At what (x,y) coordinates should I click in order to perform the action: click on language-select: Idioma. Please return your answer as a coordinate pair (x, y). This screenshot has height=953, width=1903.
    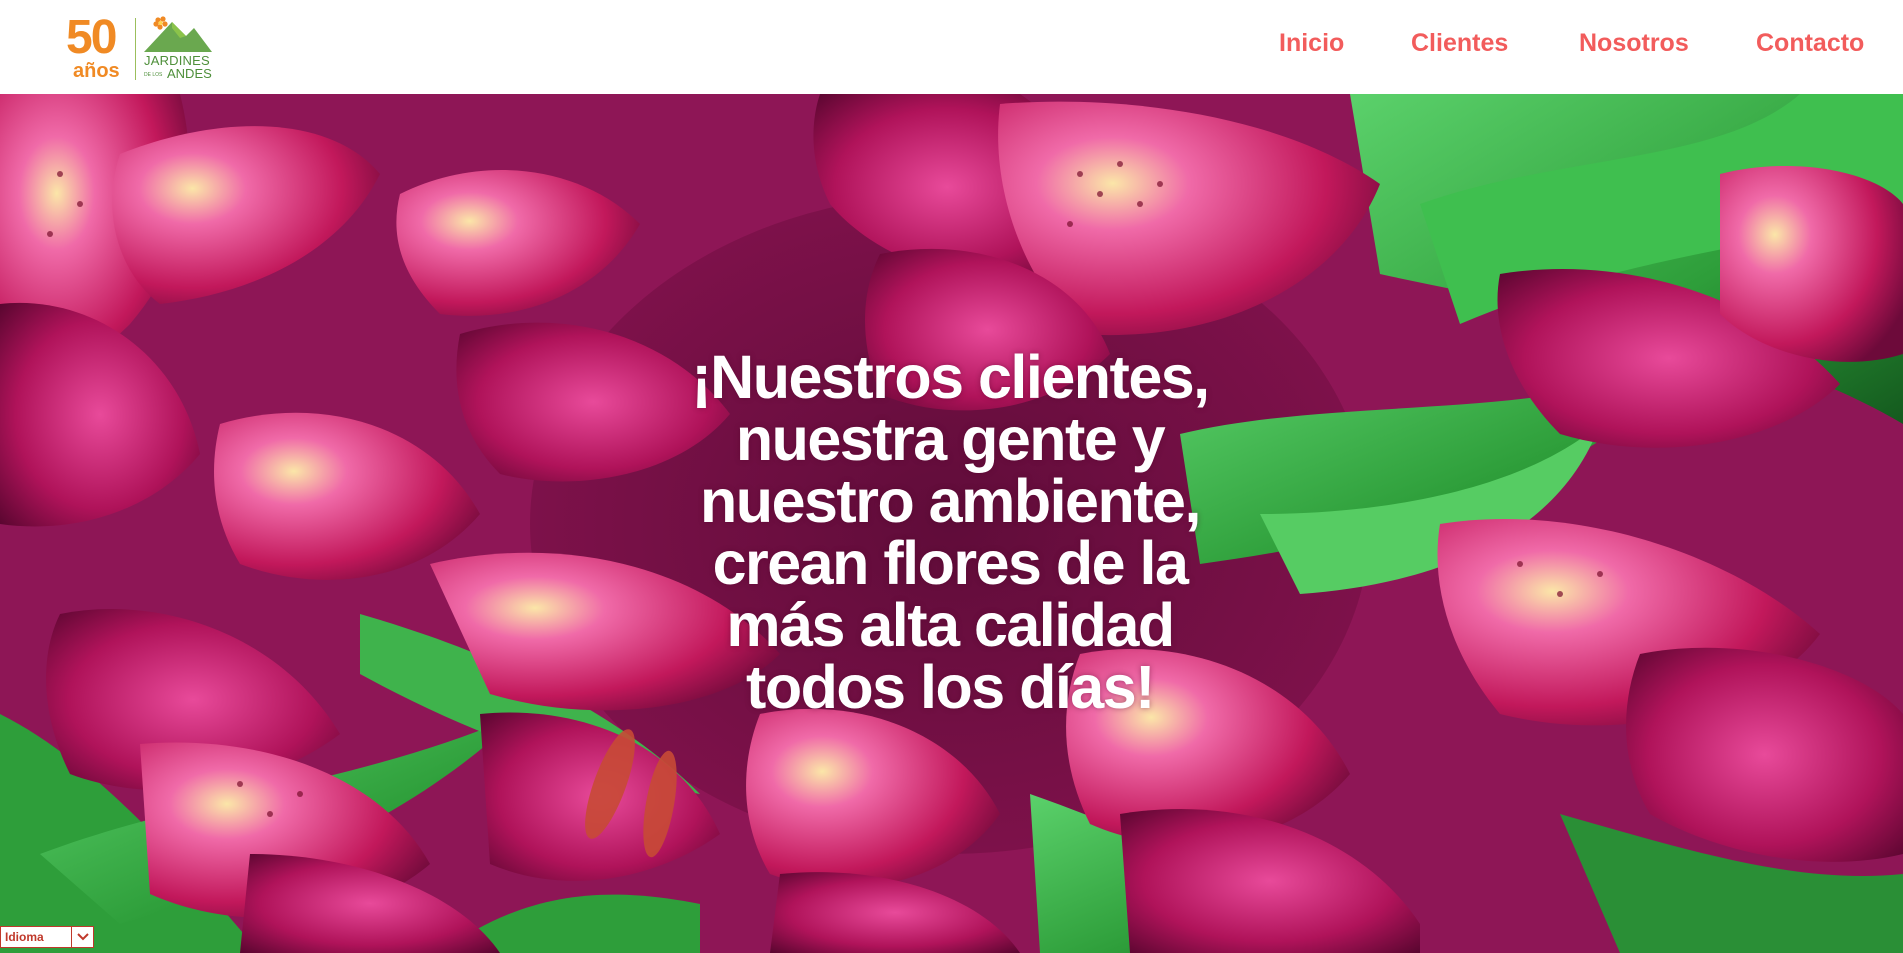
    Looking at the image, I should click on (47, 937).